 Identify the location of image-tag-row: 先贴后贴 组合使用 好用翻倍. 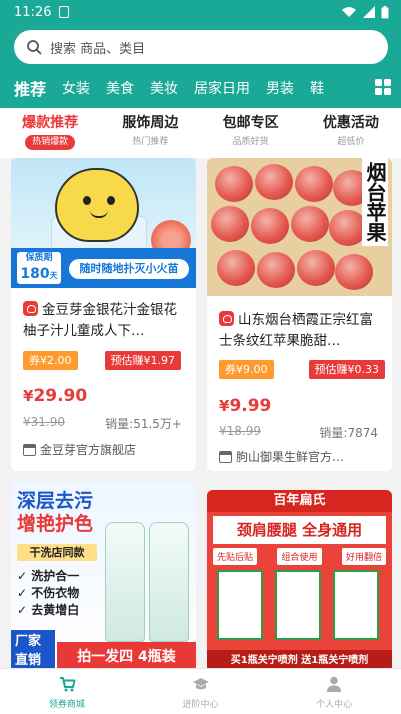
(299, 556).